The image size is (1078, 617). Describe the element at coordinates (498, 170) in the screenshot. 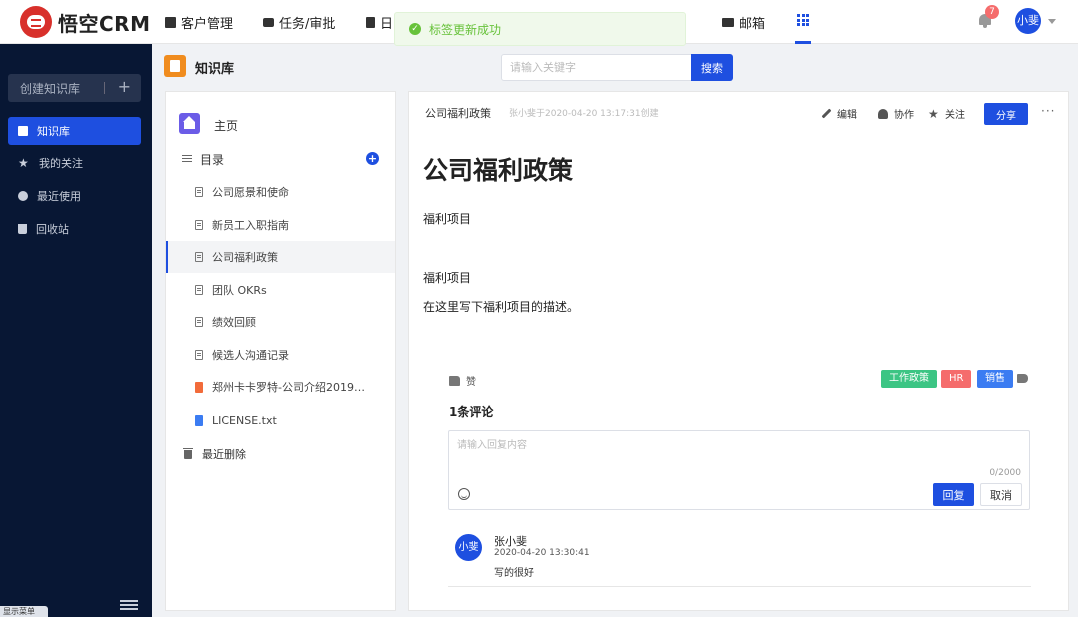

I see `document-title: 公司福利政策` at that location.